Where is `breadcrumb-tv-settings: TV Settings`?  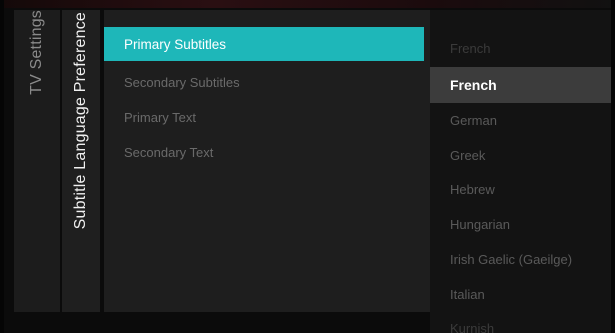 breadcrumb-tv-settings: TV Settings is located at coordinates (37, 161).